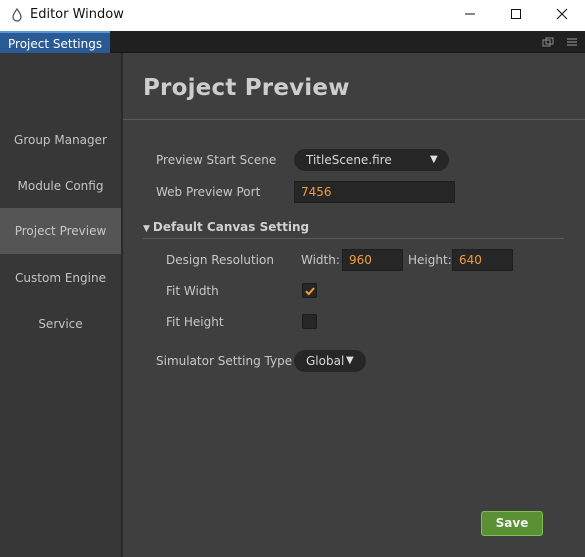  What do you see at coordinates (60, 324) in the screenshot?
I see `sidebar-item-service: Service` at bounding box center [60, 324].